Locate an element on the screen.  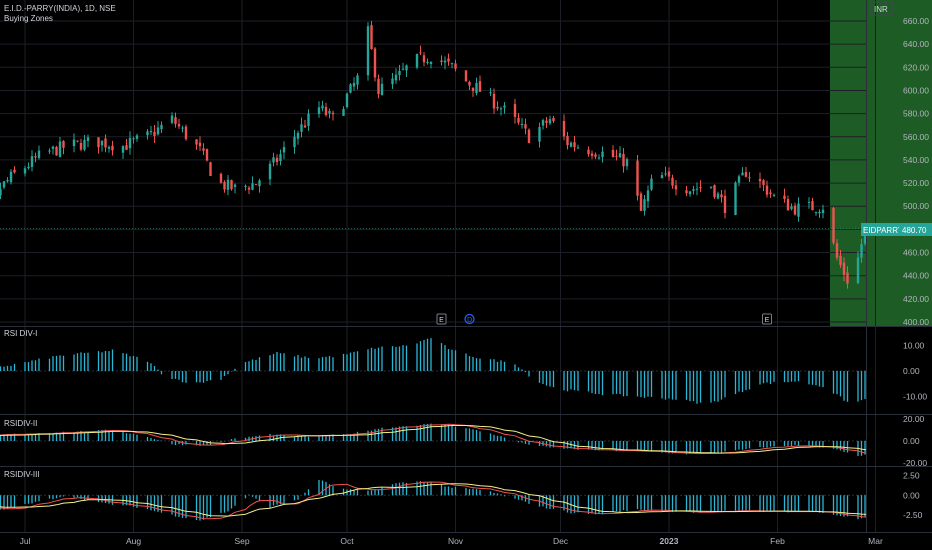
oscillator-axis-label: 10.00 is located at coordinates (914, 345).